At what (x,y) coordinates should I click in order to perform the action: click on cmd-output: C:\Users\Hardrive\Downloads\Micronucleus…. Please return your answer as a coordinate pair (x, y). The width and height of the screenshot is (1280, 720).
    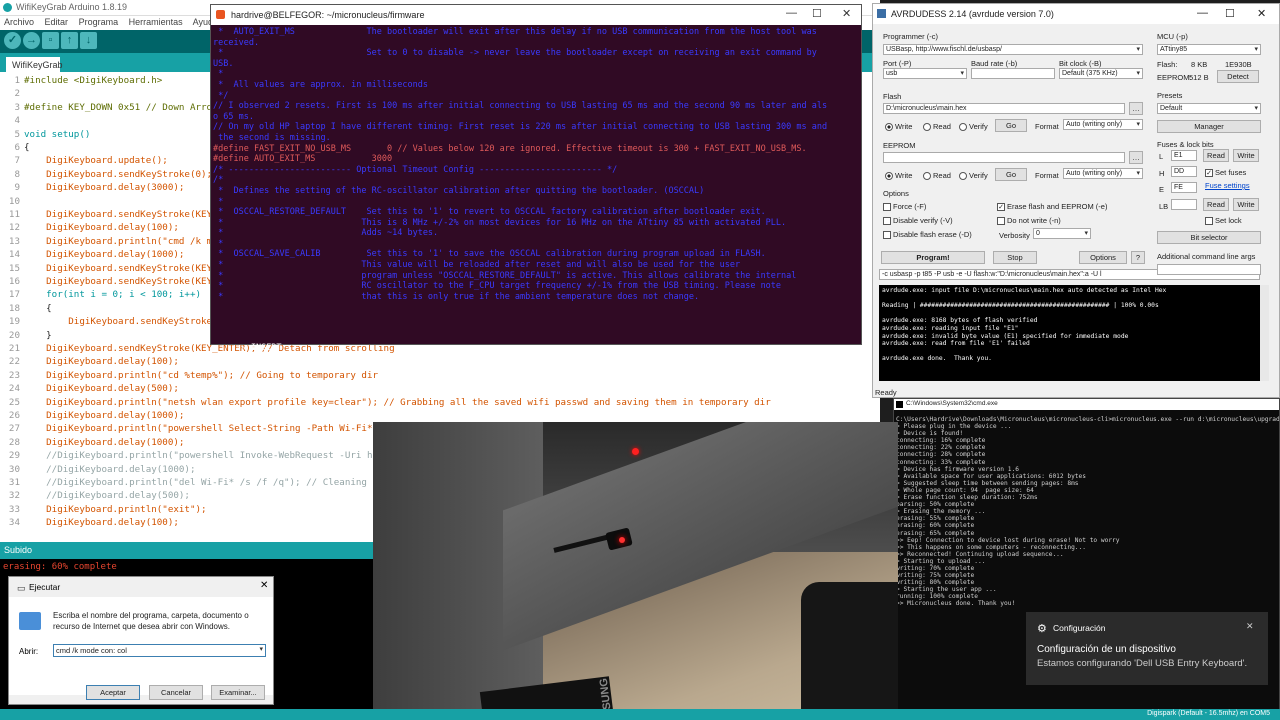
    Looking at the image, I should click on (1086, 517).